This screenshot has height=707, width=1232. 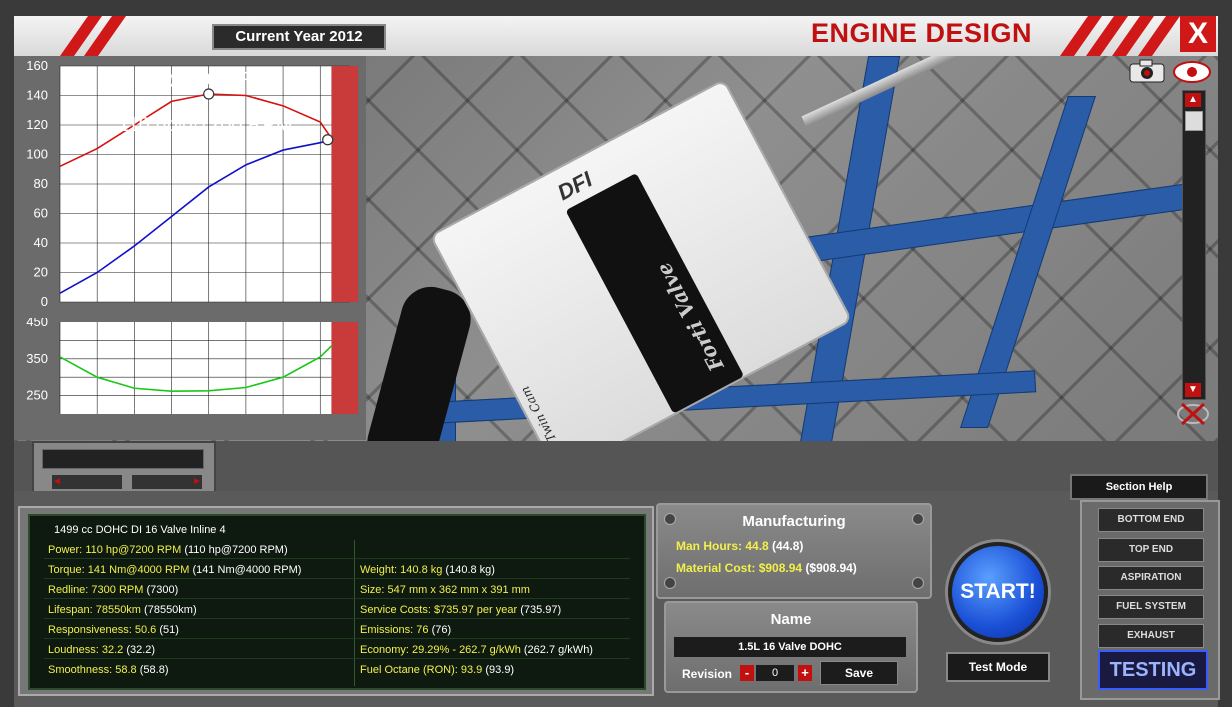 What do you see at coordinates (998, 667) in the screenshot?
I see `test-mode-button: Test Mode` at bounding box center [998, 667].